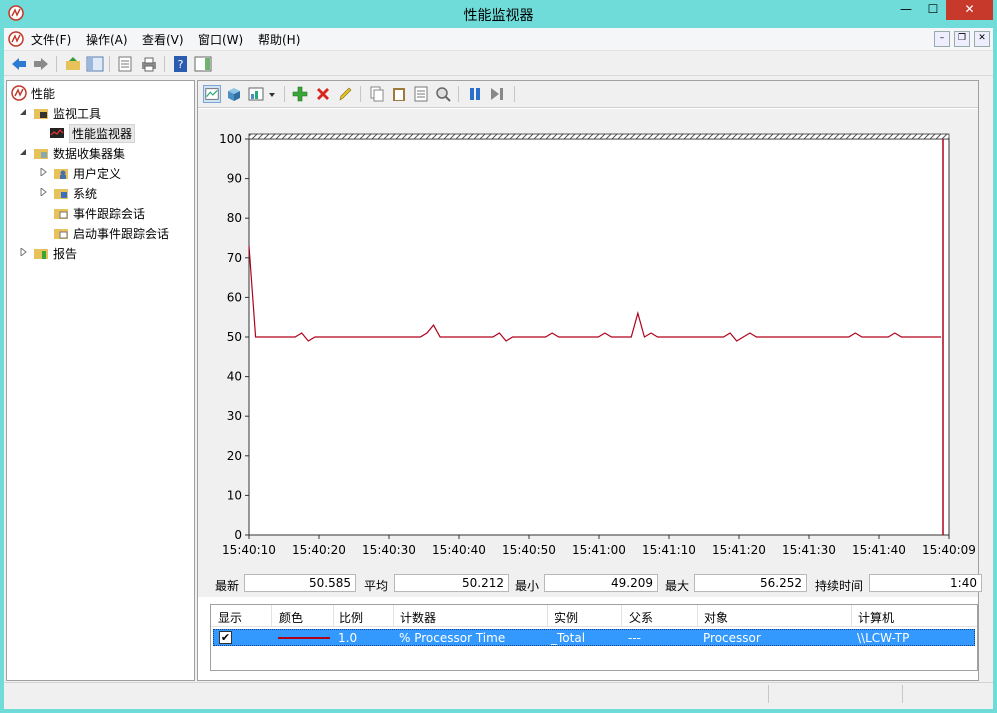 The width and height of the screenshot is (997, 713). What do you see at coordinates (451, 583) in the screenshot?
I see `average-value: 50.212` at bounding box center [451, 583].